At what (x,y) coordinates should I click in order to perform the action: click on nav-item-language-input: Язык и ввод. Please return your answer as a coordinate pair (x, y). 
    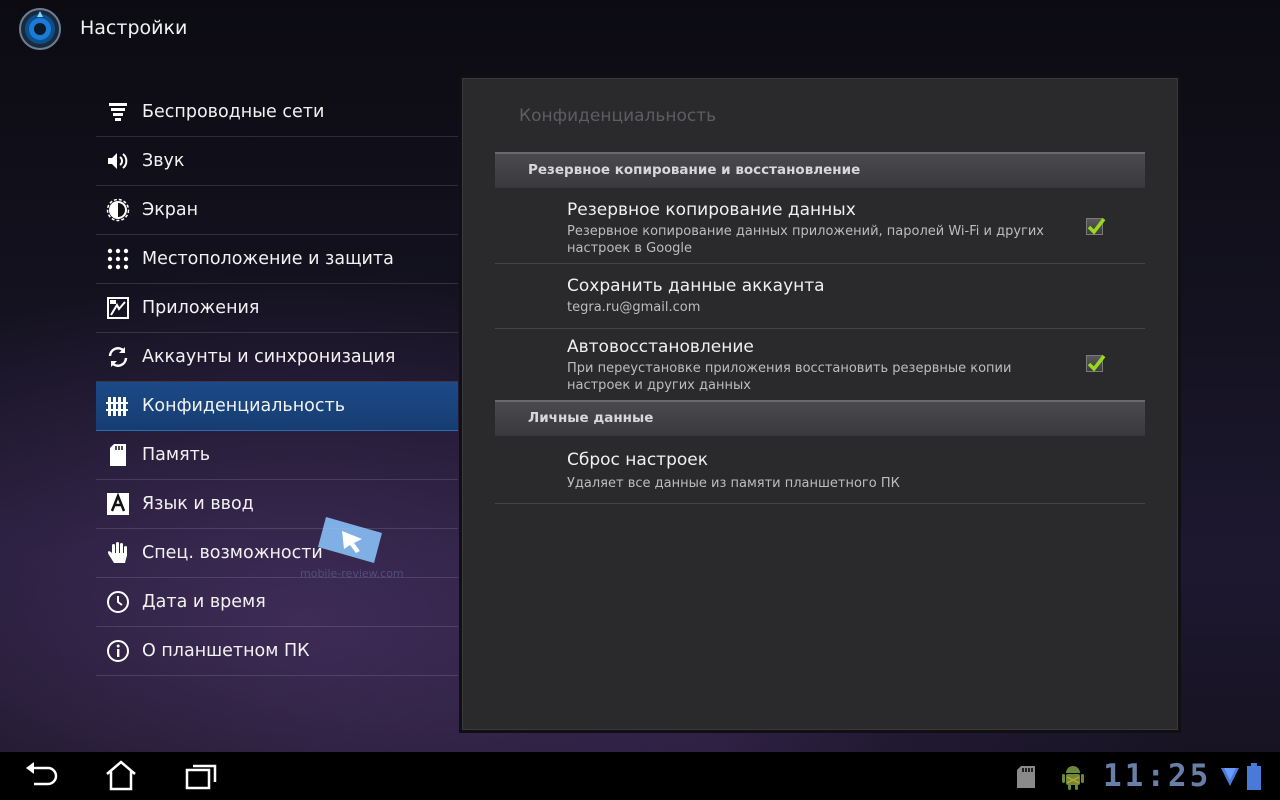
    Looking at the image, I should click on (277, 504).